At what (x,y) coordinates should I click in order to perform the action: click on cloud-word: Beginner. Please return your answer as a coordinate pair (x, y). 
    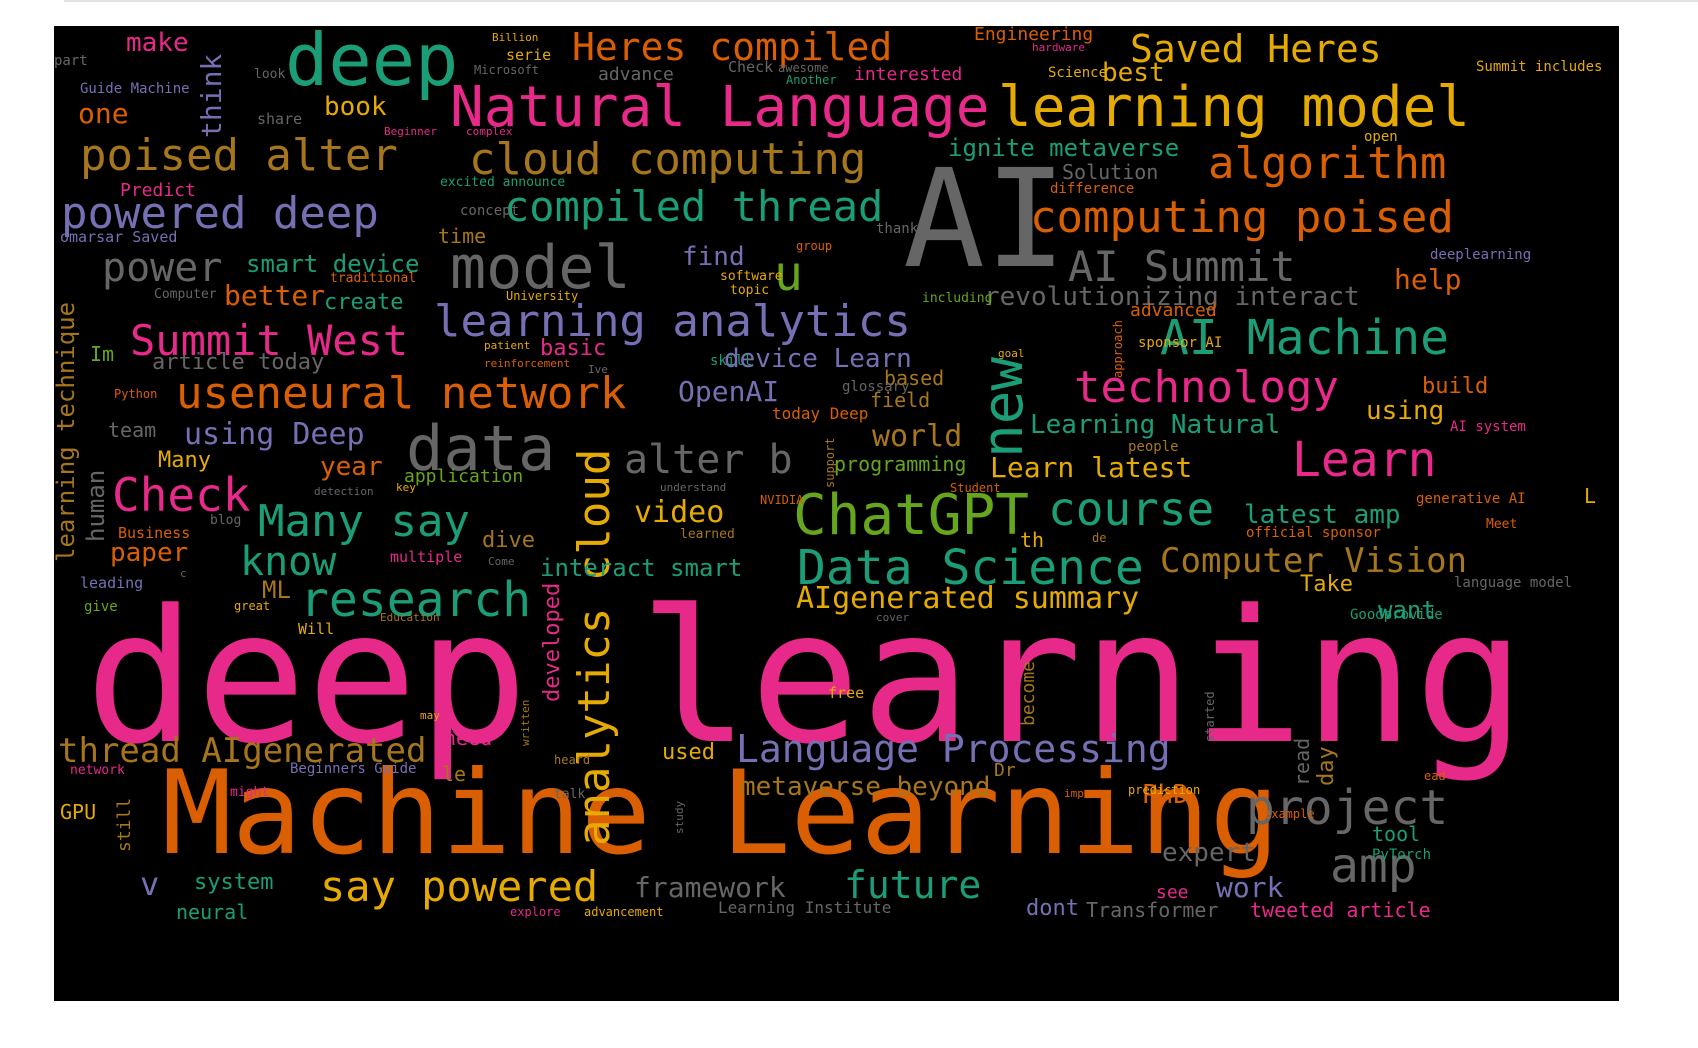
    Looking at the image, I should click on (410, 131).